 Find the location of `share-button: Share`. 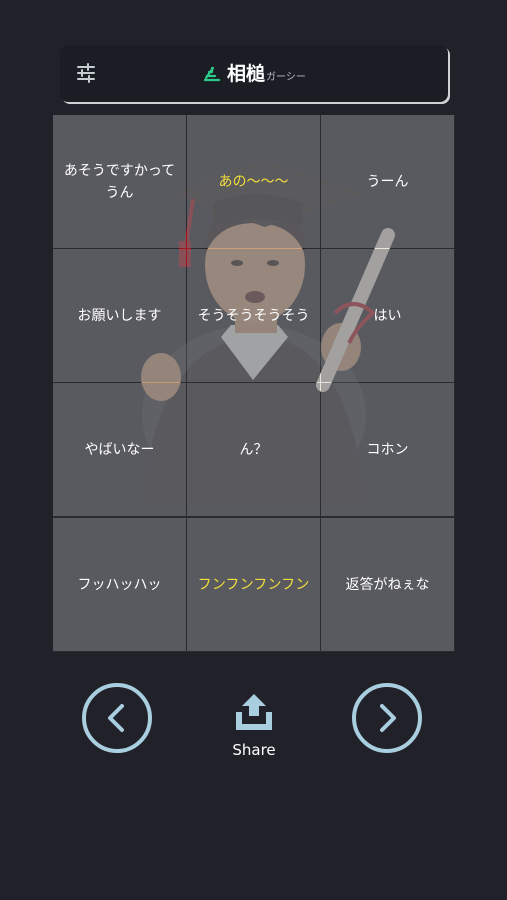

share-button: Share is located at coordinates (254, 725).